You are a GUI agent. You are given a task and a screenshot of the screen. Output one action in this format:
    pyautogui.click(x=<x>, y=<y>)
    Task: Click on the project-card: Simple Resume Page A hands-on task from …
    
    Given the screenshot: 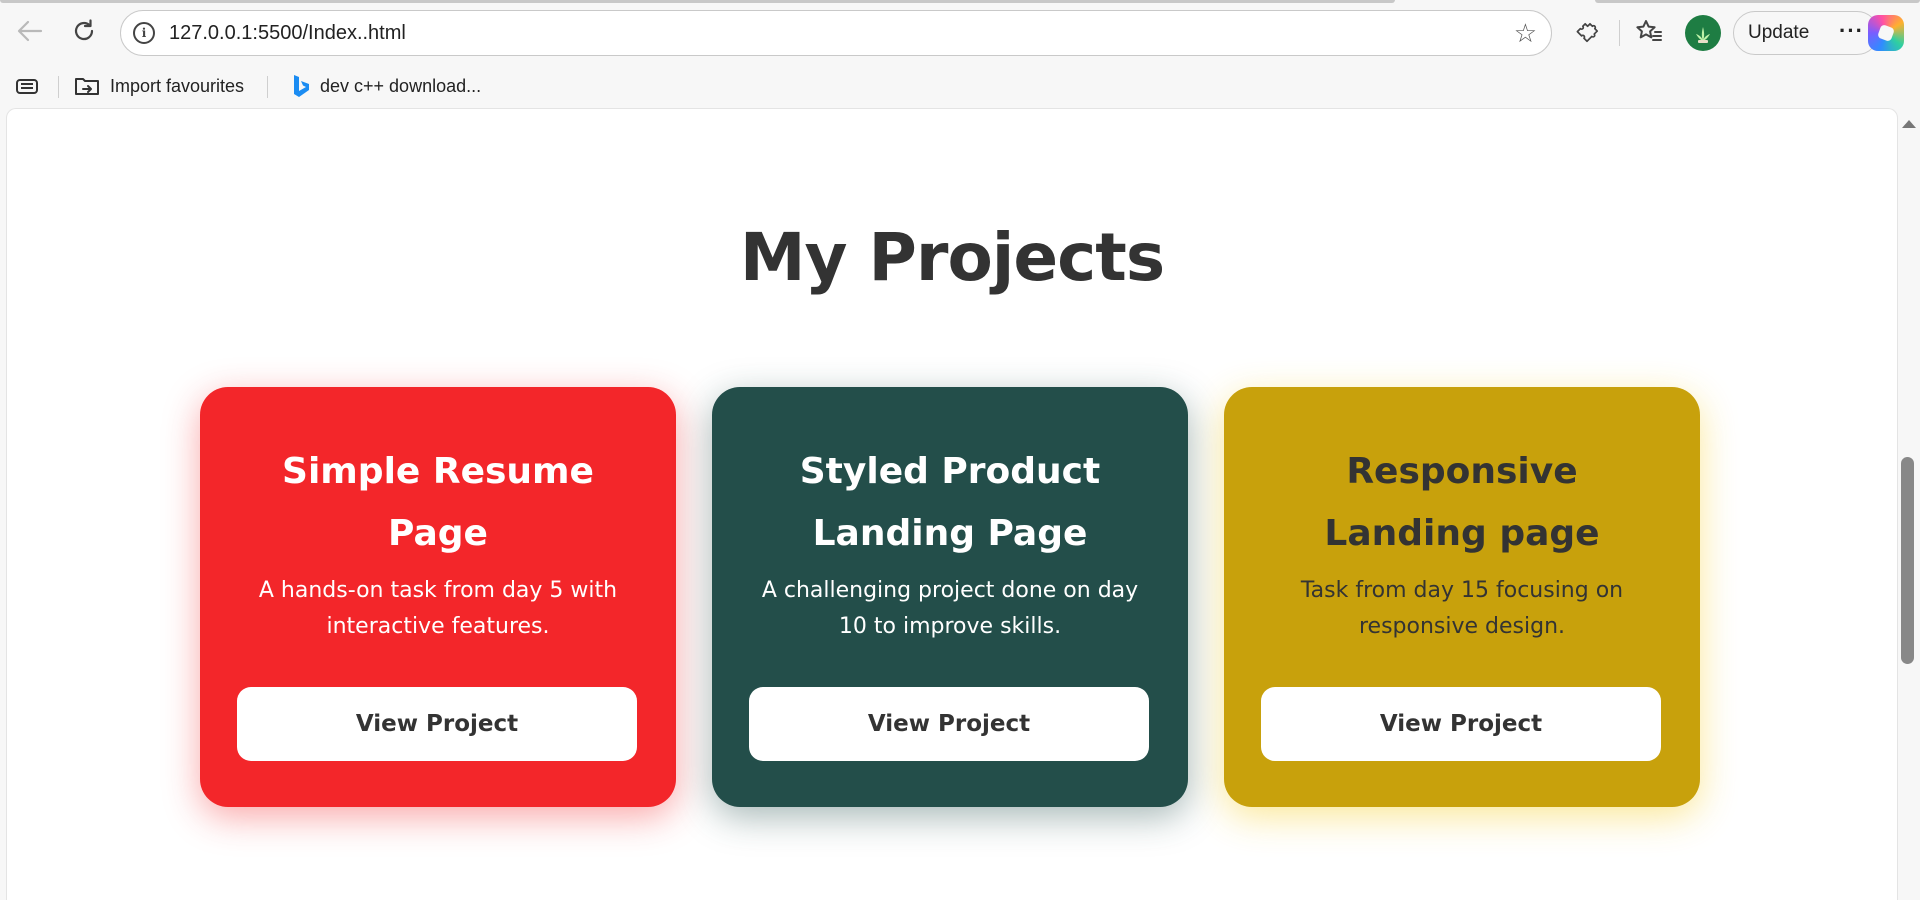 What is the action you would take?
    pyautogui.click(x=438, y=597)
    